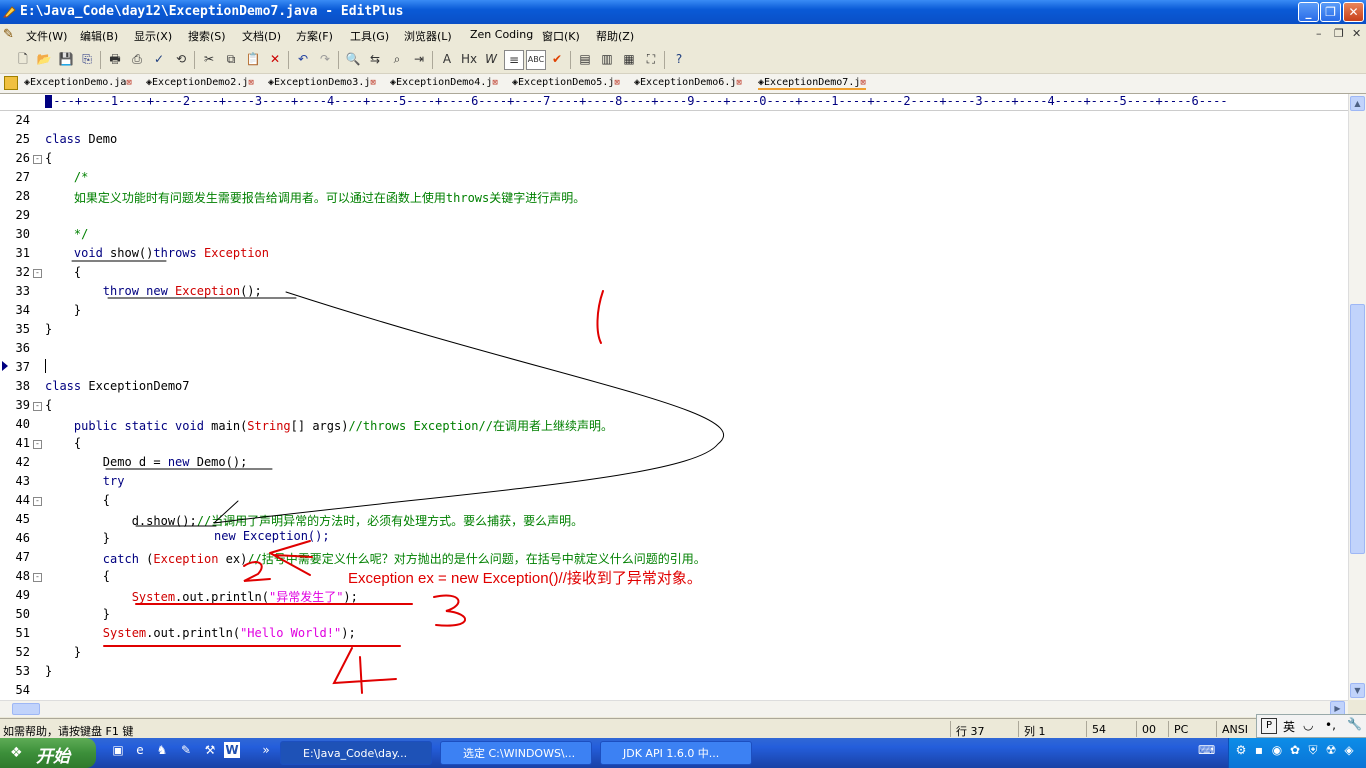 The height and width of the screenshot is (768, 1366). Describe the element at coordinates (491, 59) in the screenshot. I see `word-wrap-icon: W` at that location.